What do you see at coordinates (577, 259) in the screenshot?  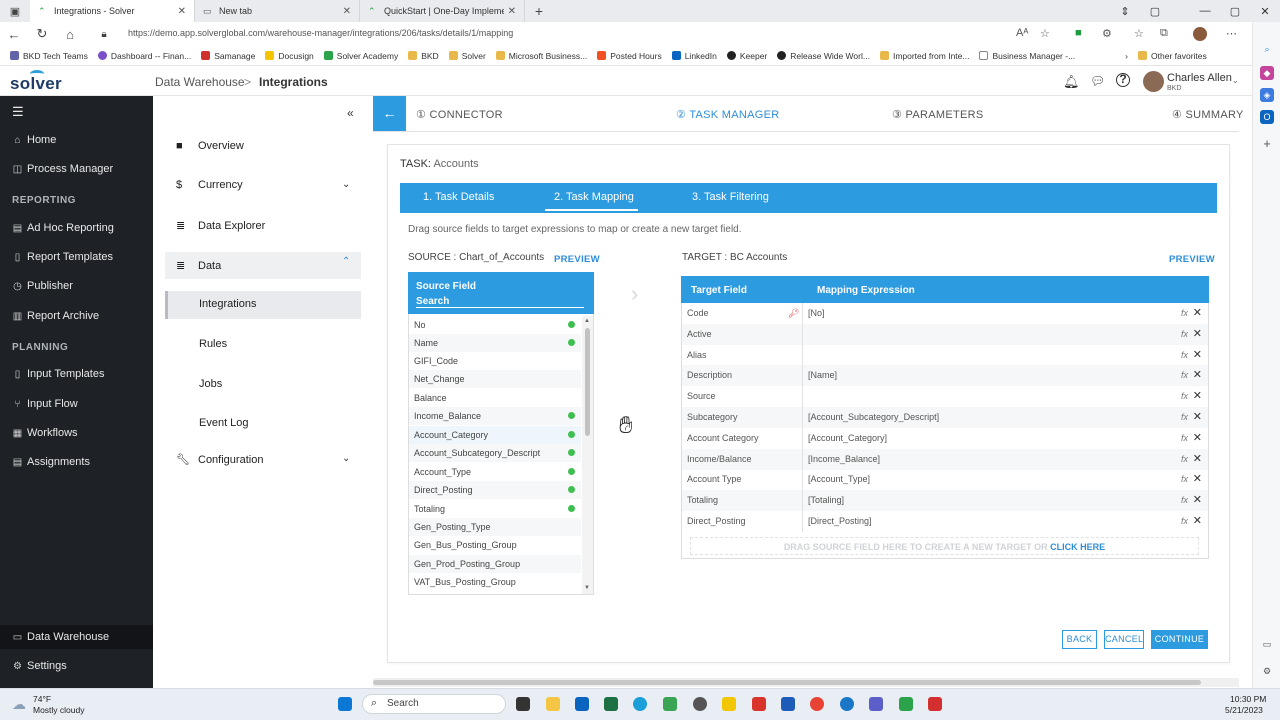 I see `source-preview-link: PREVIEW` at bounding box center [577, 259].